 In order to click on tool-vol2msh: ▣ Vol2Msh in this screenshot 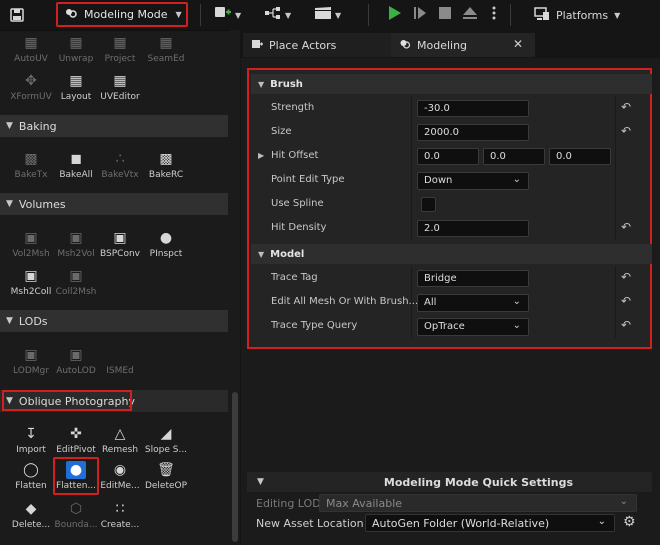, I will do `click(31, 244)`.